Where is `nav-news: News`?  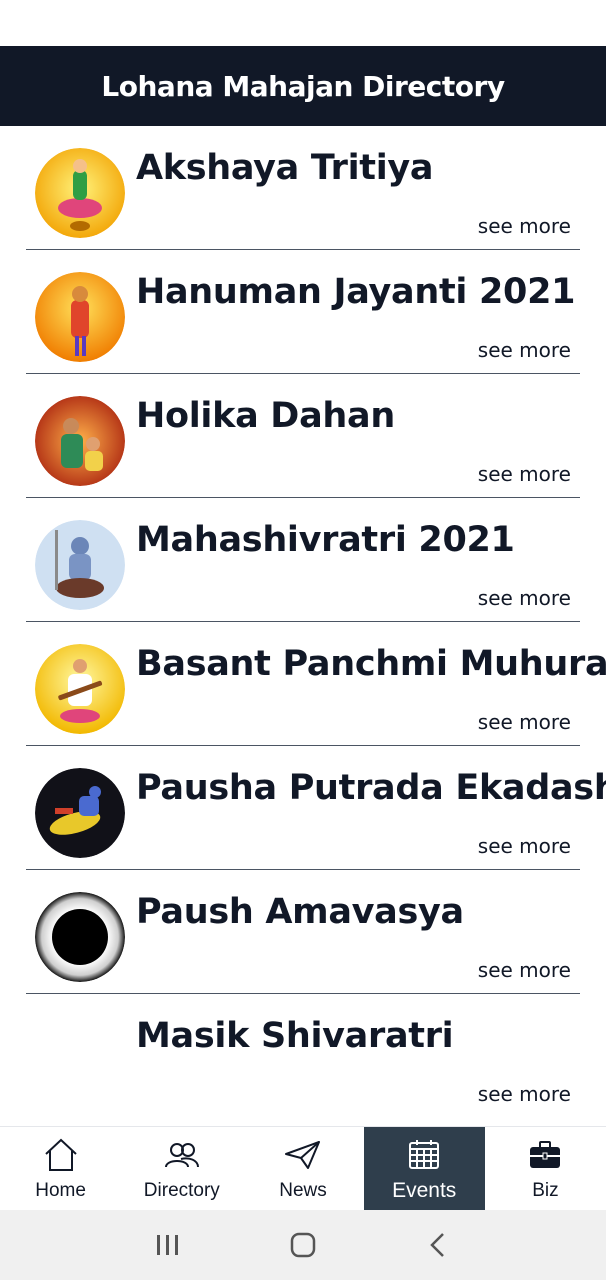 nav-news: News is located at coordinates (302, 1168).